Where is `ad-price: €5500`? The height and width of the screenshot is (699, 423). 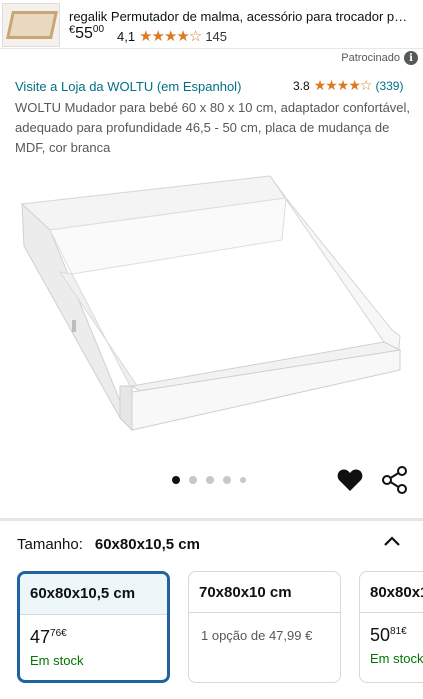
ad-price: €5500 is located at coordinates (87, 33).